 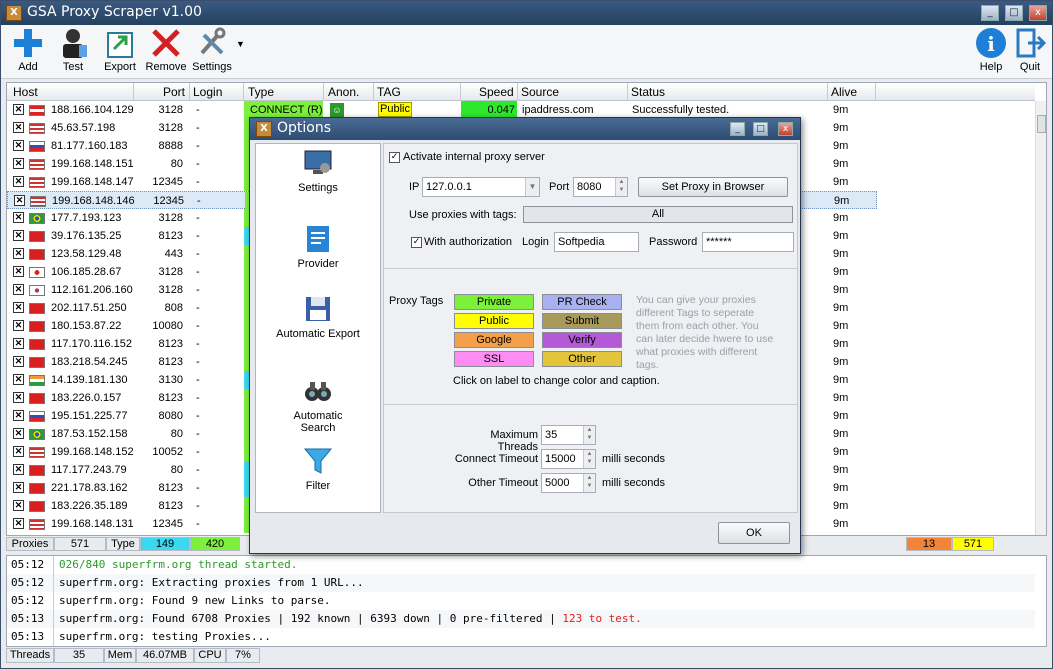 What do you see at coordinates (86, 218) in the screenshot?
I see `host-cell: 177.7.193.123` at bounding box center [86, 218].